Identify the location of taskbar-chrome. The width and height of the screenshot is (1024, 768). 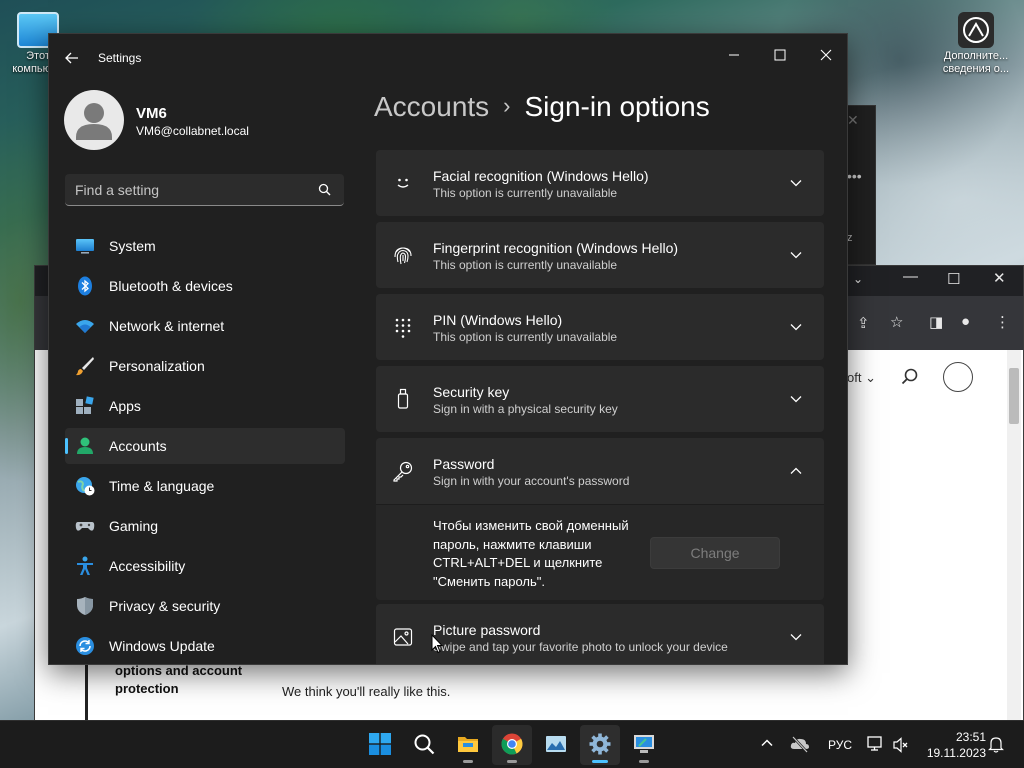
(512, 745).